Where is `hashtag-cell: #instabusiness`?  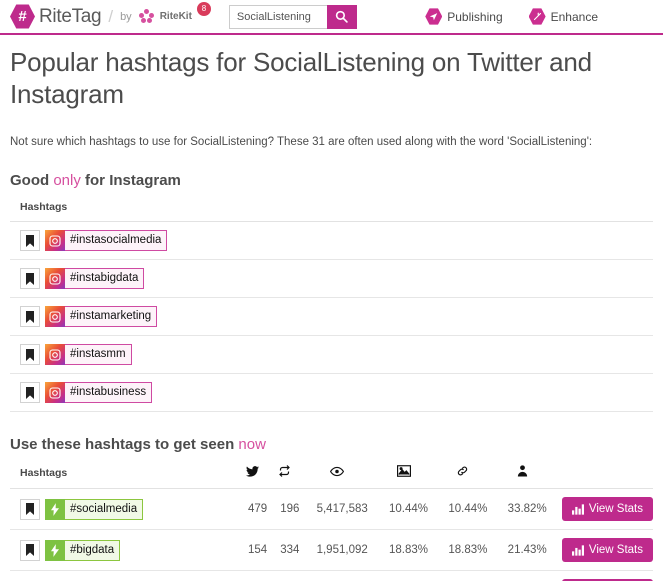 hashtag-cell: #instabusiness is located at coordinates (336, 393).